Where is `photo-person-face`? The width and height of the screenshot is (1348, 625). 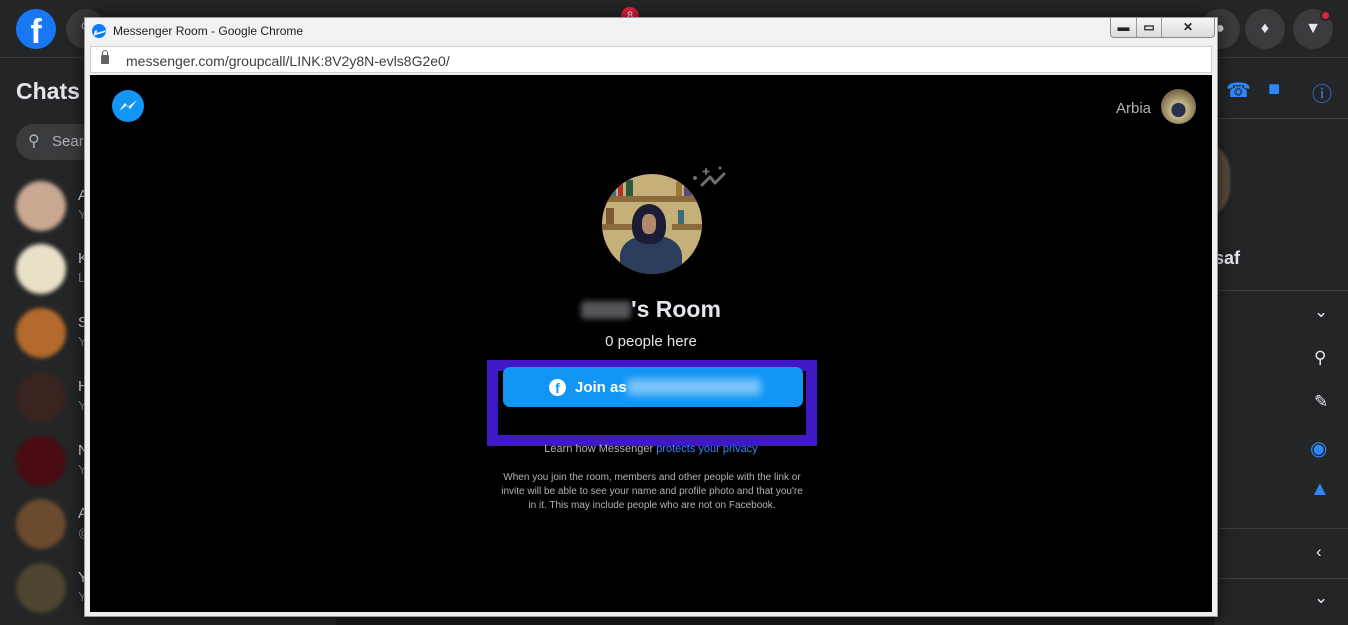 photo-person-face is located at coordinates (649, 224).